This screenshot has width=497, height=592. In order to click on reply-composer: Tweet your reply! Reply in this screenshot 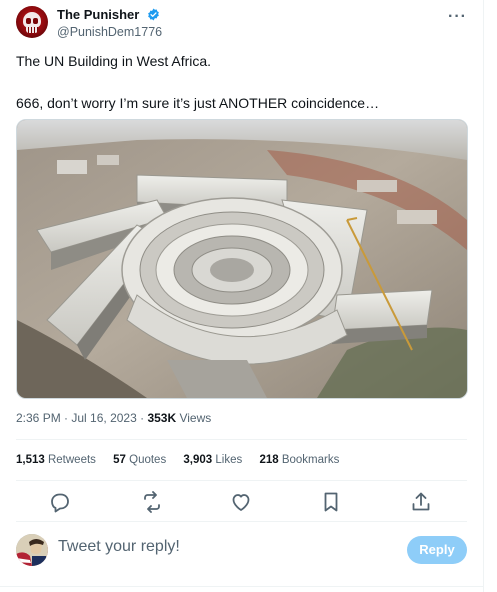, I will do `click(241, 552)`.